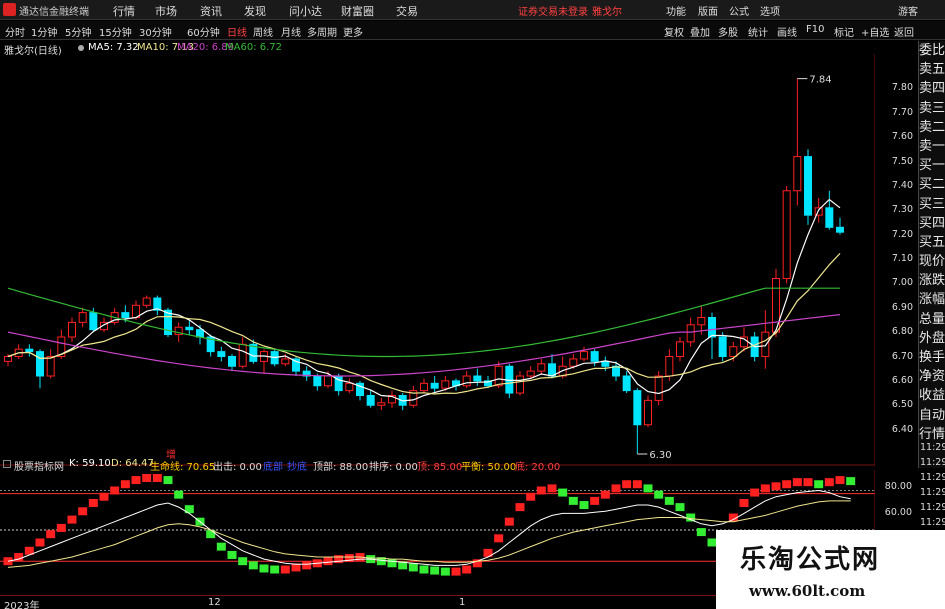  What do you see at coordinates (902, 112) in the screenshot?
I see `price-tick-label: 7.70` at bounding box center [902, 112].